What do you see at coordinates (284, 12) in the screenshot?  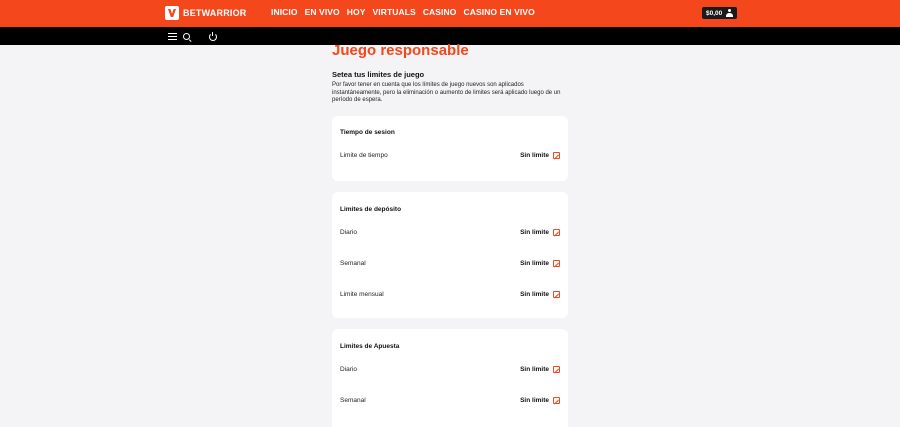 I see `nav-inicio: INICIO` at bounding box center [284, 12].